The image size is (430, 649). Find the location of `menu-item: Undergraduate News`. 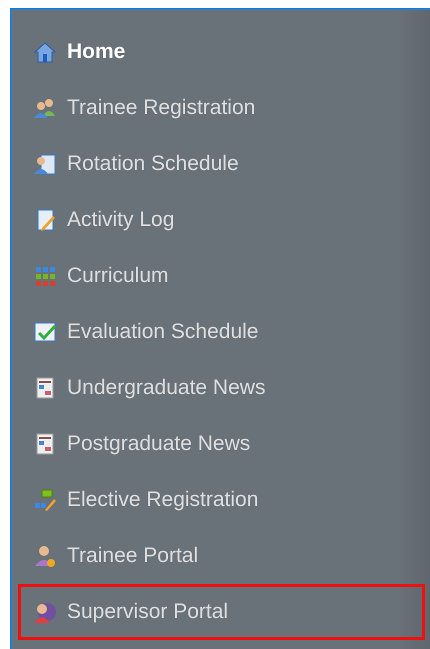

menu-item: Undergraduate News is located at coordinates (221, 388).